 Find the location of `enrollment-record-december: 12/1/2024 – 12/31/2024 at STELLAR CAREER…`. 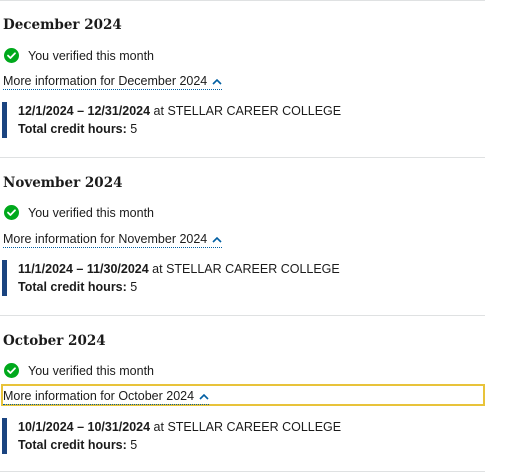

enrollment-record-december: 12/1/2024 – 12/31/2024 at STELLAR CAREER… is located at coordinates (245, 120).